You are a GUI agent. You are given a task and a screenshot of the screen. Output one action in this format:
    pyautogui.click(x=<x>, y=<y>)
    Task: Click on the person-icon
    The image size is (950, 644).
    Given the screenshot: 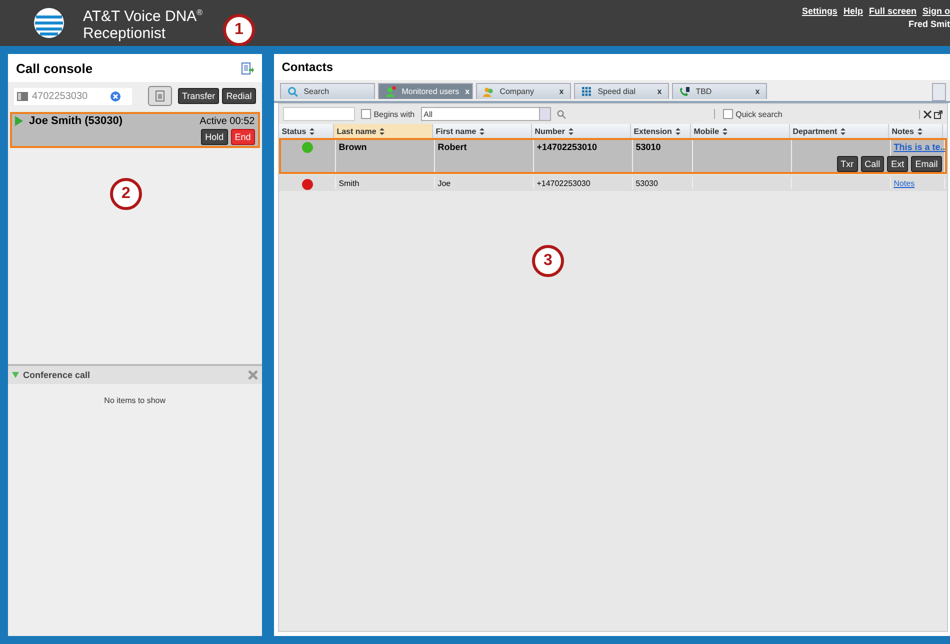 What is the action you would take?
    pyautogui.click(x=390, y=91)
    